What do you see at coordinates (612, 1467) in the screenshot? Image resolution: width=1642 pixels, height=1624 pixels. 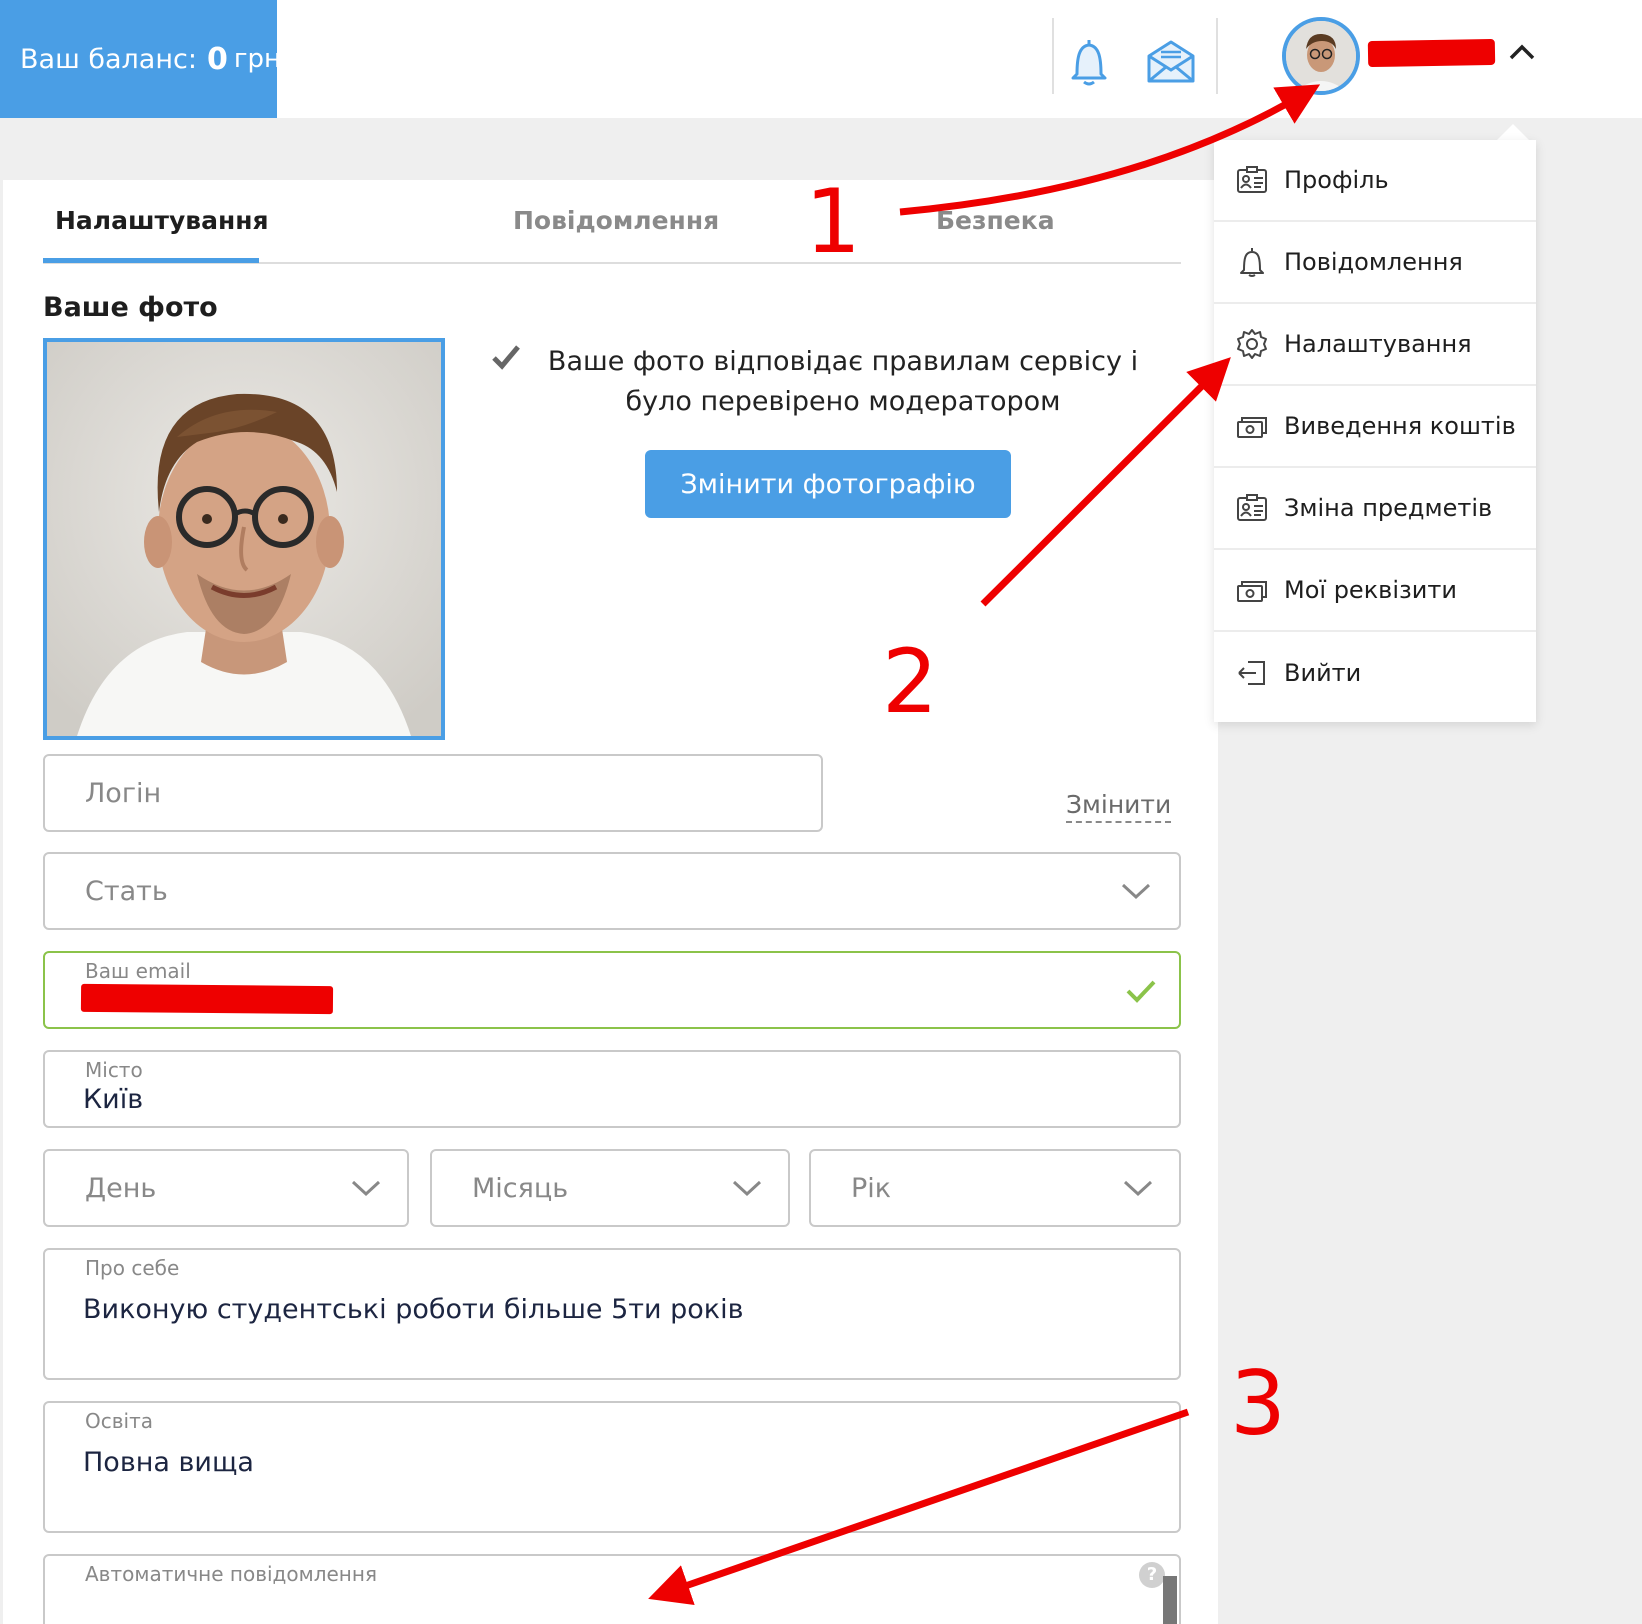 I see `education-textarea: Освіта Повна вища` at bounding box center [612, 1467].